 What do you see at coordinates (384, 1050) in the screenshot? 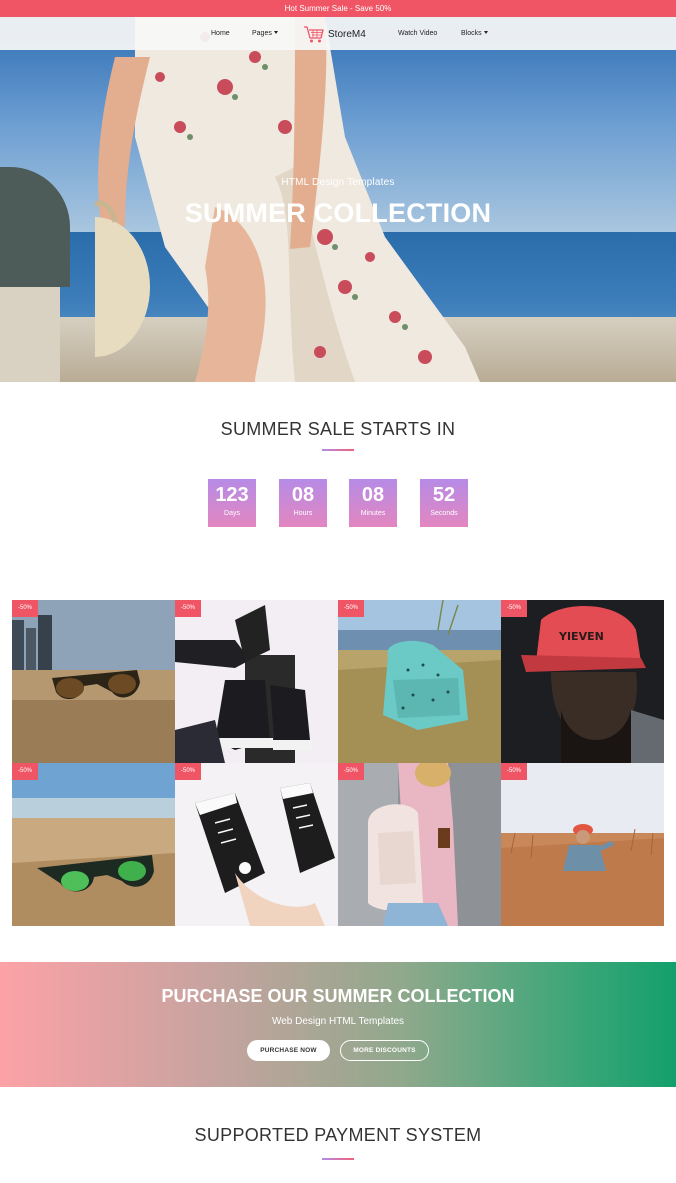
I see `more-discounts-button: MORE DISCOUNTS` at bounding box center [384, 1050].